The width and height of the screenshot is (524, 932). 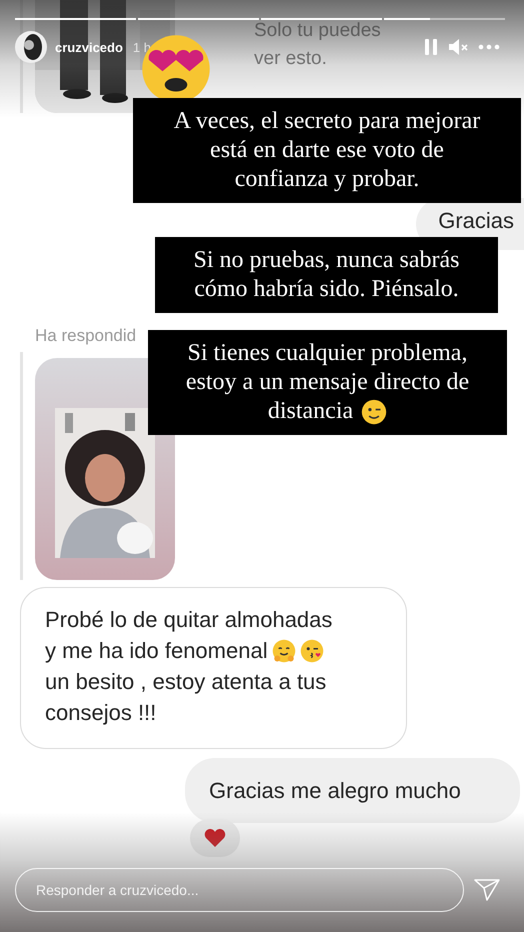 I want to click on message-bubble: Gracias me alegro mucho, so click(x=352, y=790).